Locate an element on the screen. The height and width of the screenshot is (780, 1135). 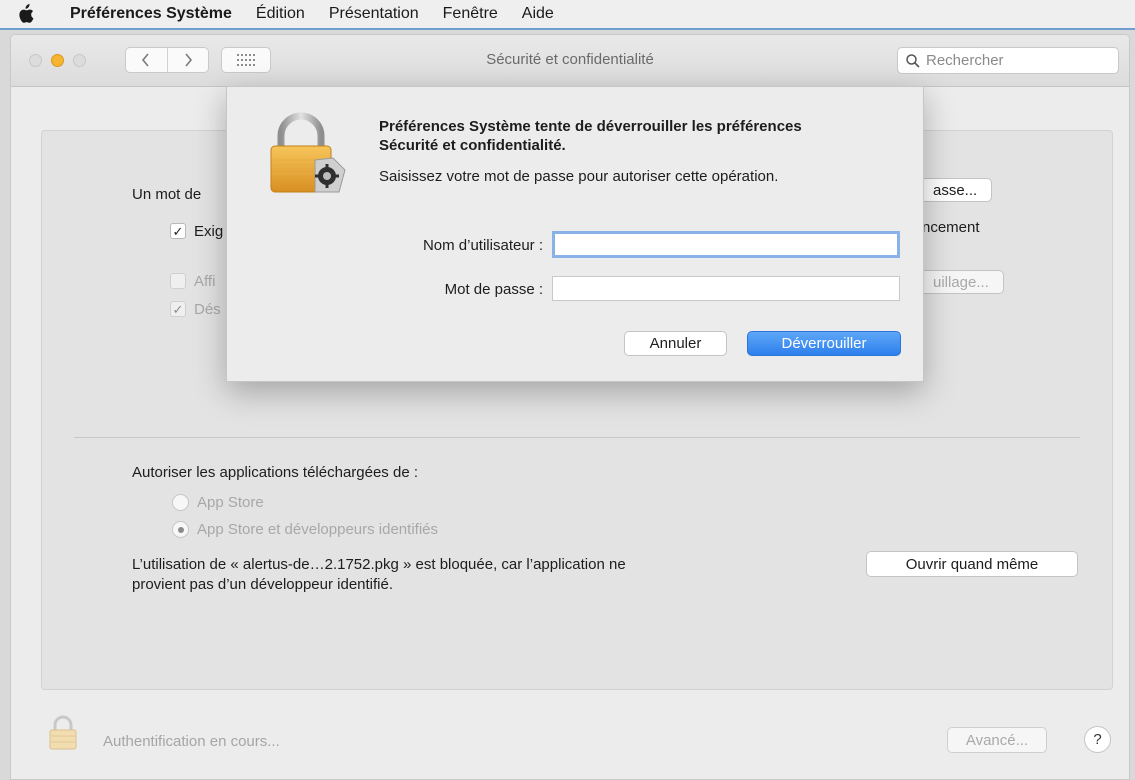
radio-selected-dot is located at coordinates (180, 529).